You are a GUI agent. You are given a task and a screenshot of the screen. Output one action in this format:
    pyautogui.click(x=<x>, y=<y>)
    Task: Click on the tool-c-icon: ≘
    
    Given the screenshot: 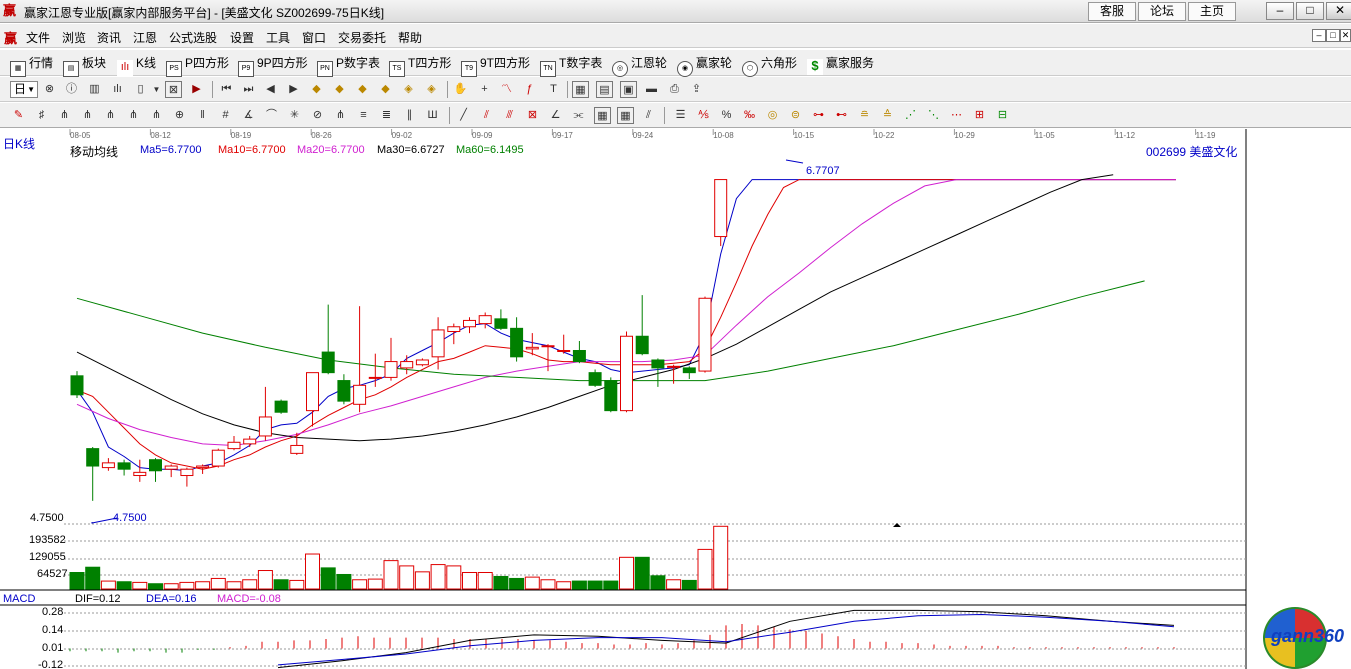 What is the action you would take?
    pyautogui.click(x=864, y=115)
    